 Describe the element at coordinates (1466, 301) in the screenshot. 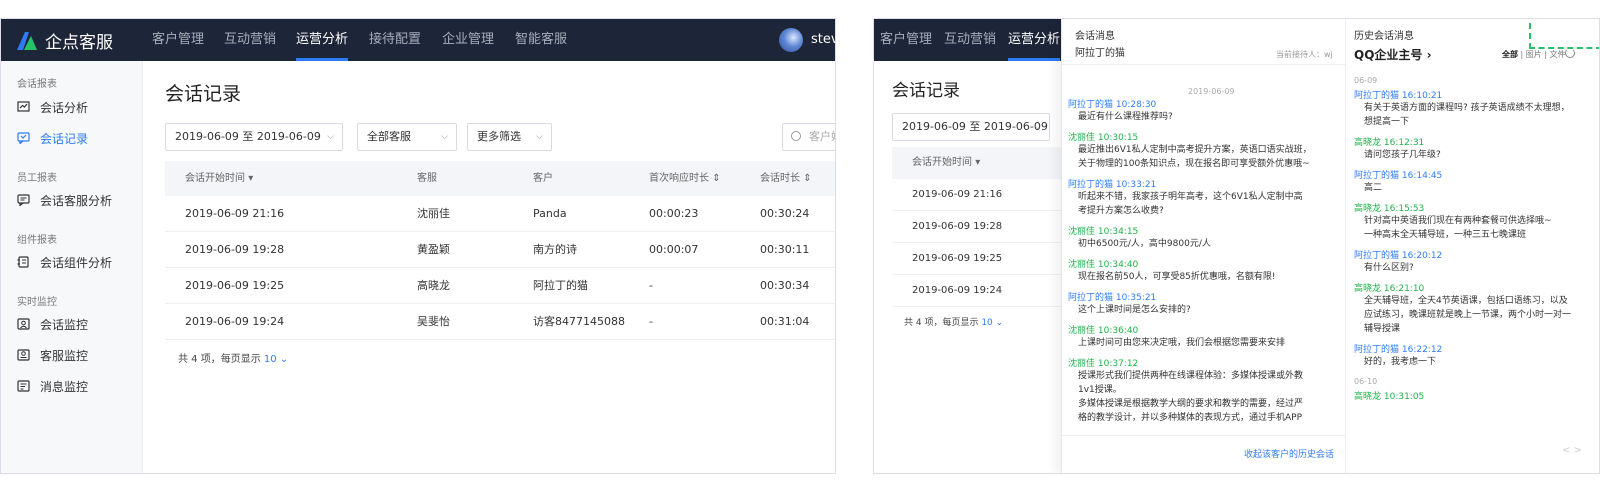

I see `message-text: 全天辅导班，全天4节英语课，包括口语练习，以及` at that location.